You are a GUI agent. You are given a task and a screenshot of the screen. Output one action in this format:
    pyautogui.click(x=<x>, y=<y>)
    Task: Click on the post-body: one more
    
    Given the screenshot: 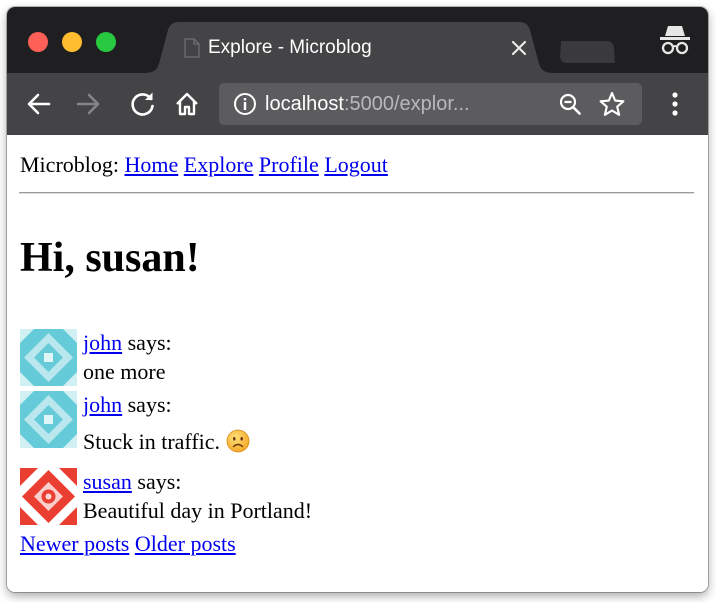 What is the action you would take?
    pyautogui.click(x=124, y=371)
    